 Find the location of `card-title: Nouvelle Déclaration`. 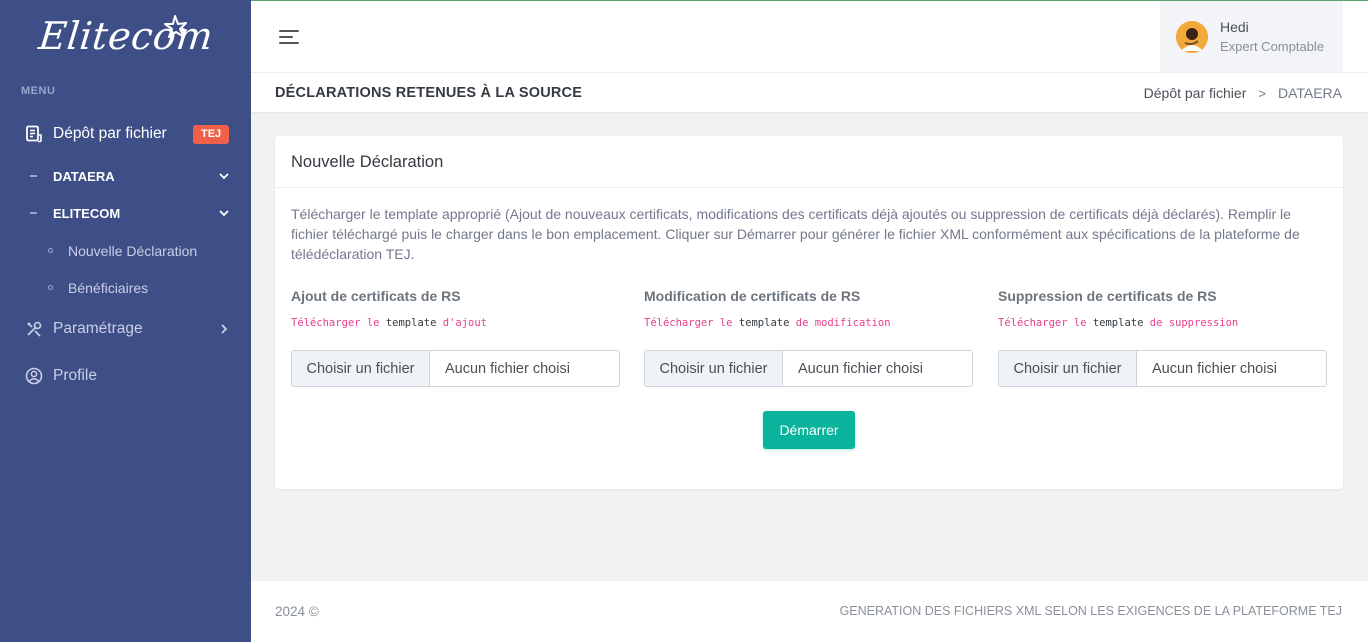

card-title: Nouvelle Déclaration is located at coordinates (809, 162).